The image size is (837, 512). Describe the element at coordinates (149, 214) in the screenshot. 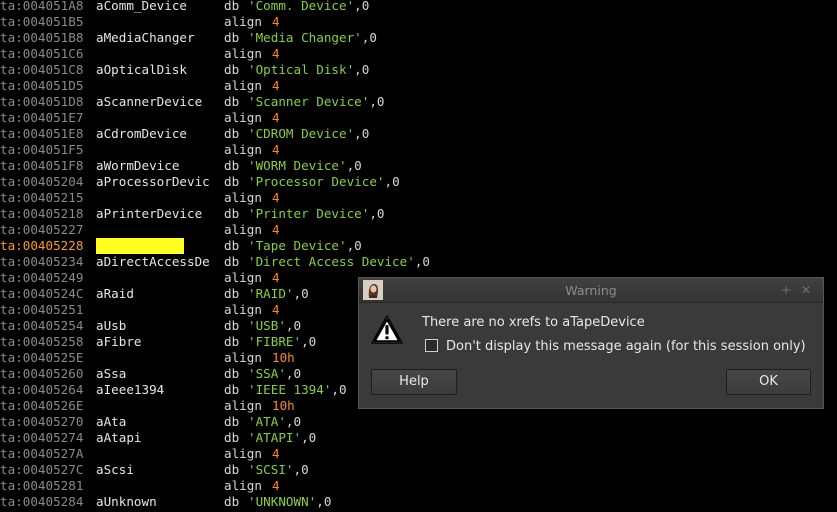

I see `line-label: aPrinterDevice` at that location.